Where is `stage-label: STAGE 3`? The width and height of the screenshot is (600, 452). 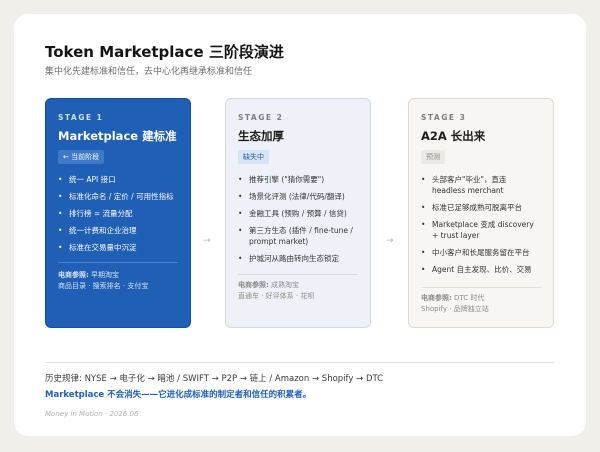 stage-label: STAGE 3 is located at coordinates (444, 117).